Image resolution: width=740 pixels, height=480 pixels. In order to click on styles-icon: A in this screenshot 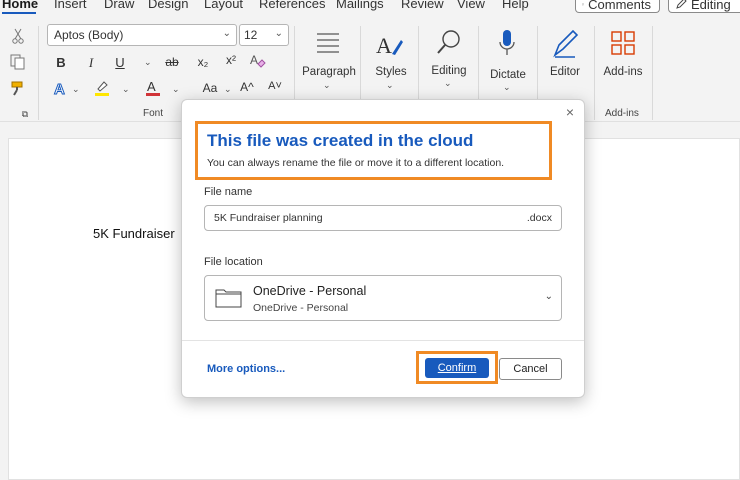, I will do `click(390, 45)`.